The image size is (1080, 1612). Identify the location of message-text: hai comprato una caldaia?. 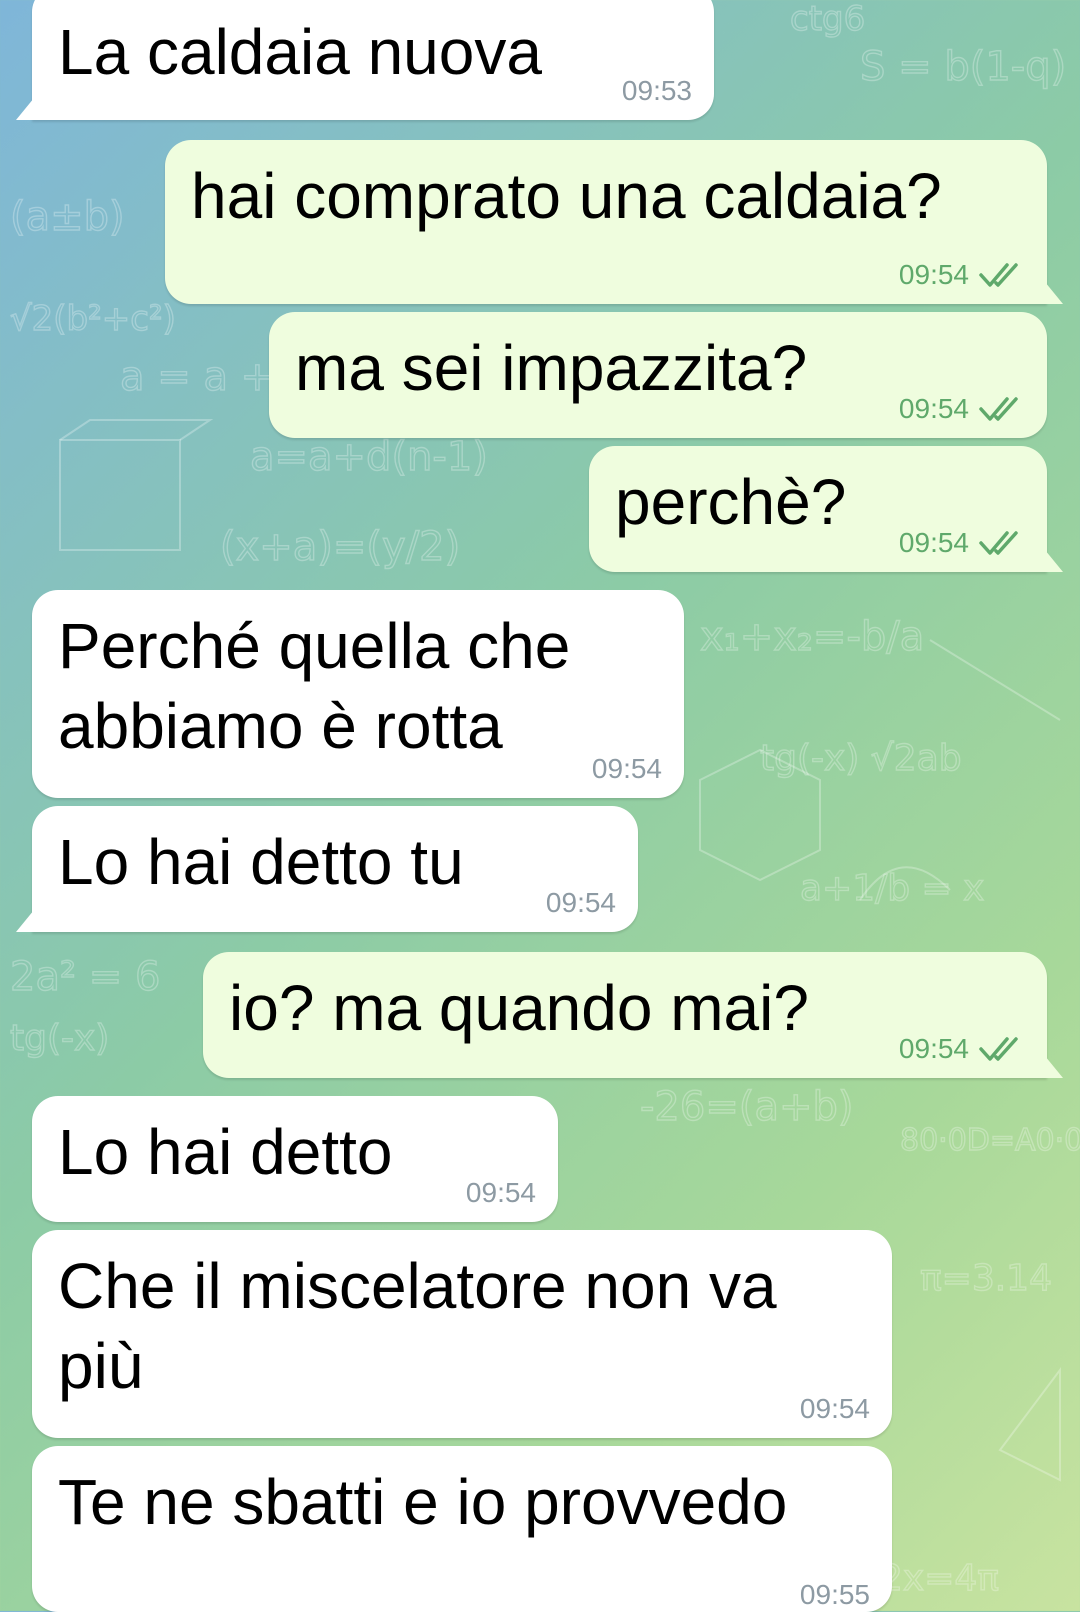
(566, 196).